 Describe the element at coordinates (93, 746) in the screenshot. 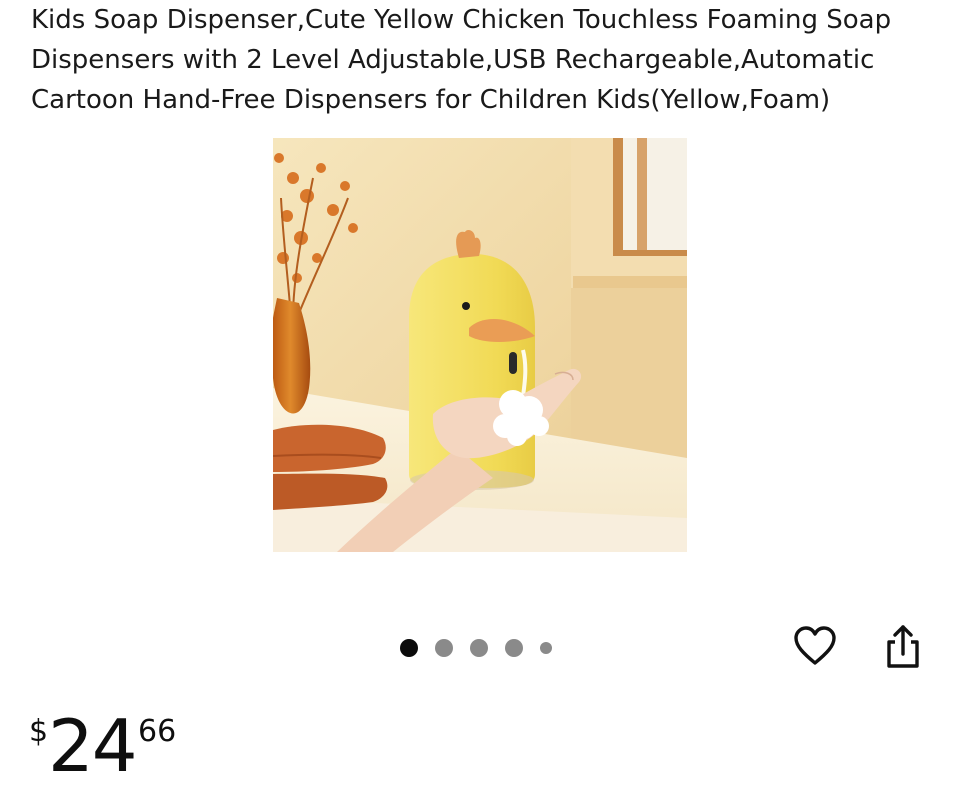

I see `price-whole: 24` at that location.